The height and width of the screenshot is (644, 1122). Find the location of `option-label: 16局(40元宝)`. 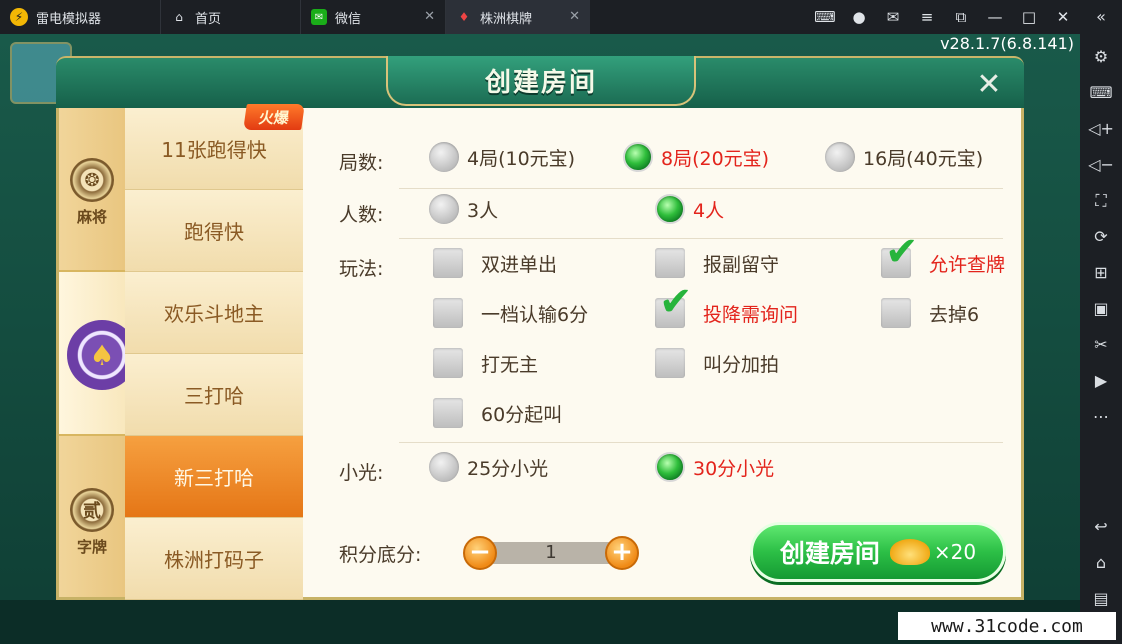

option-label: 16局(40元宝) is located at coordinates (923, 158).